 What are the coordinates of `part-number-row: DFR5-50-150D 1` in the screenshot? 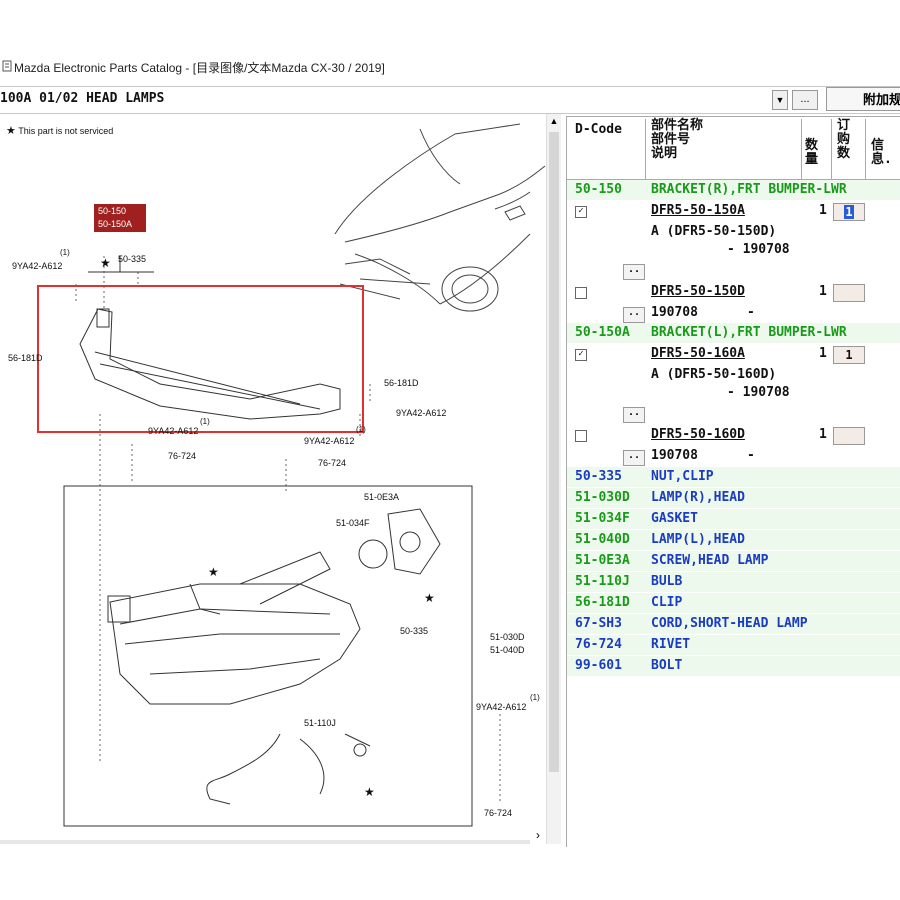 It's located at (733, 292).